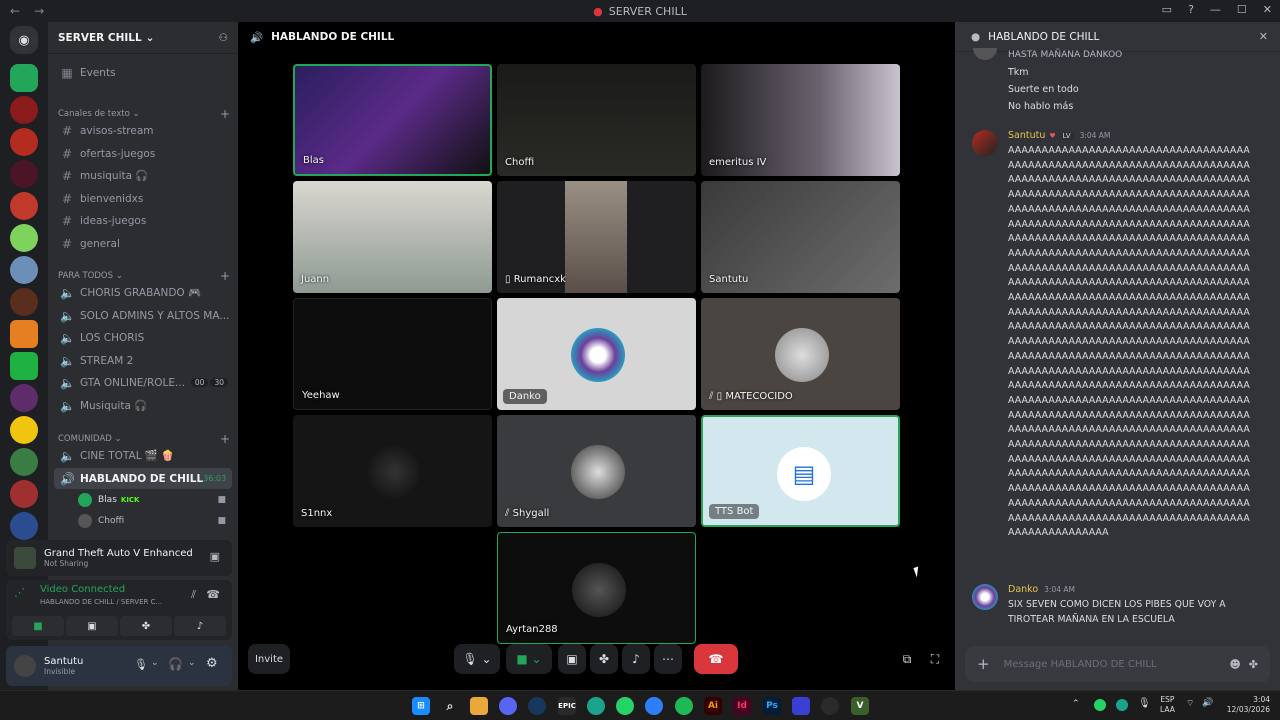  I want to click on epic-games-icon: EPIC, so click(567, 706).